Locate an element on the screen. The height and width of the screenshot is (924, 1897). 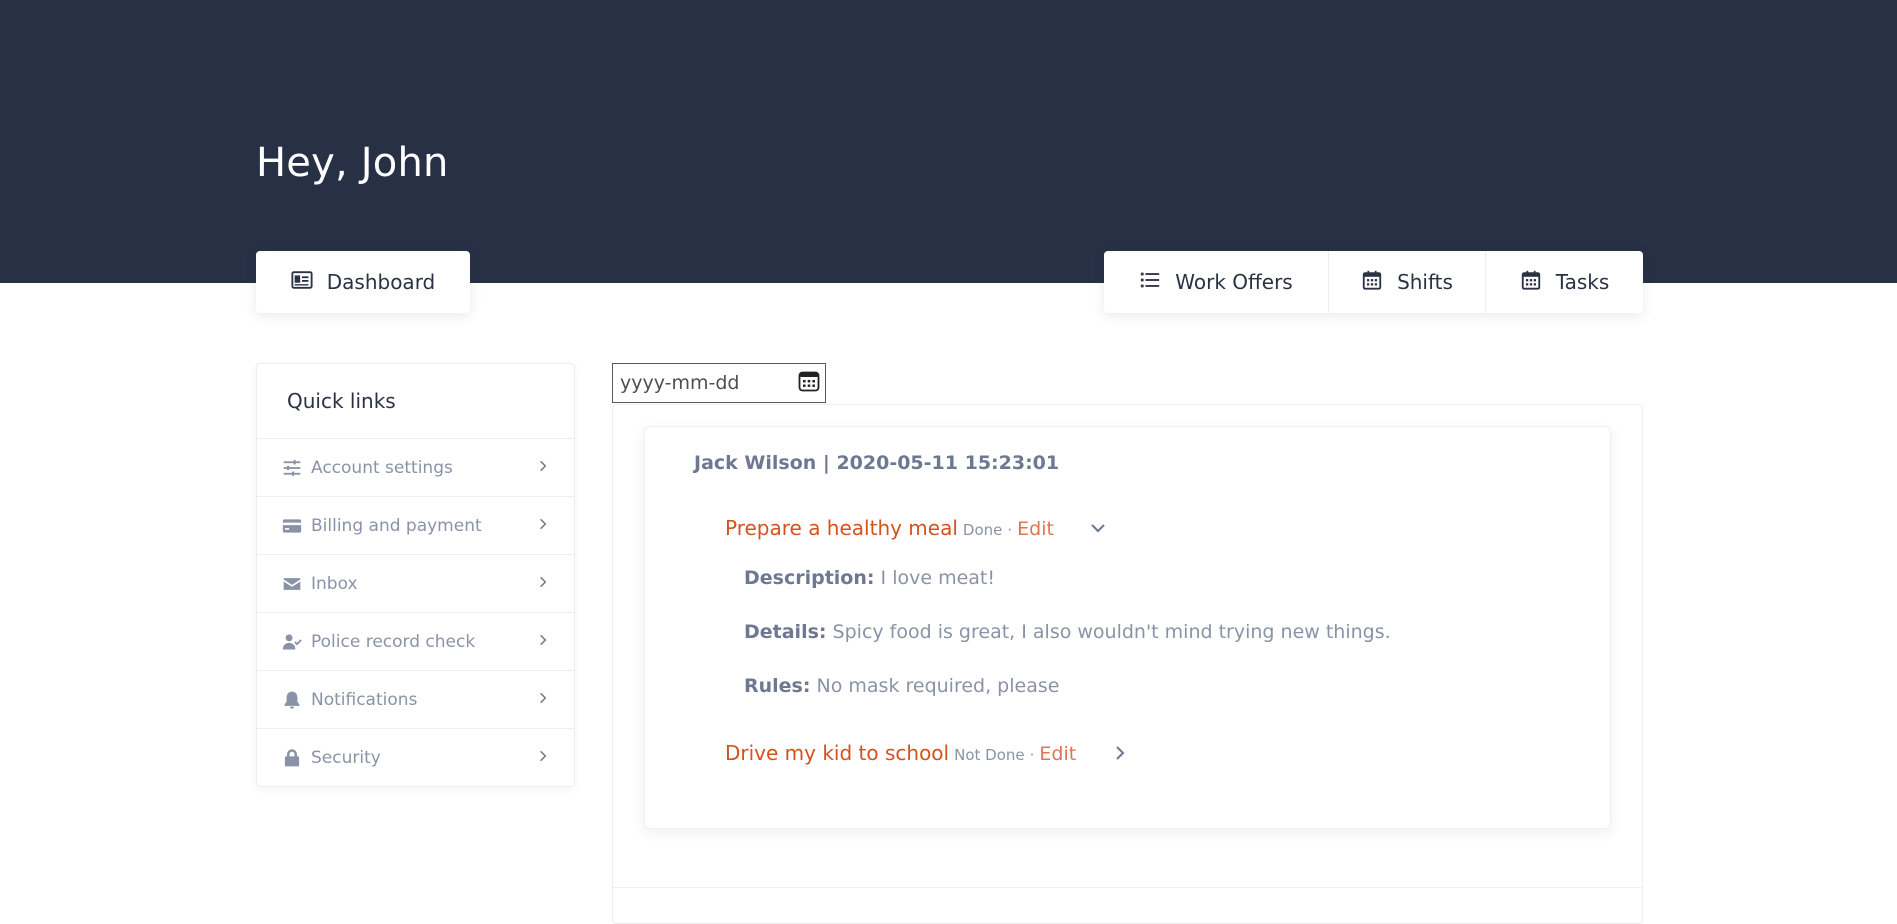
lock-icon is located at coordinates (292, 758).